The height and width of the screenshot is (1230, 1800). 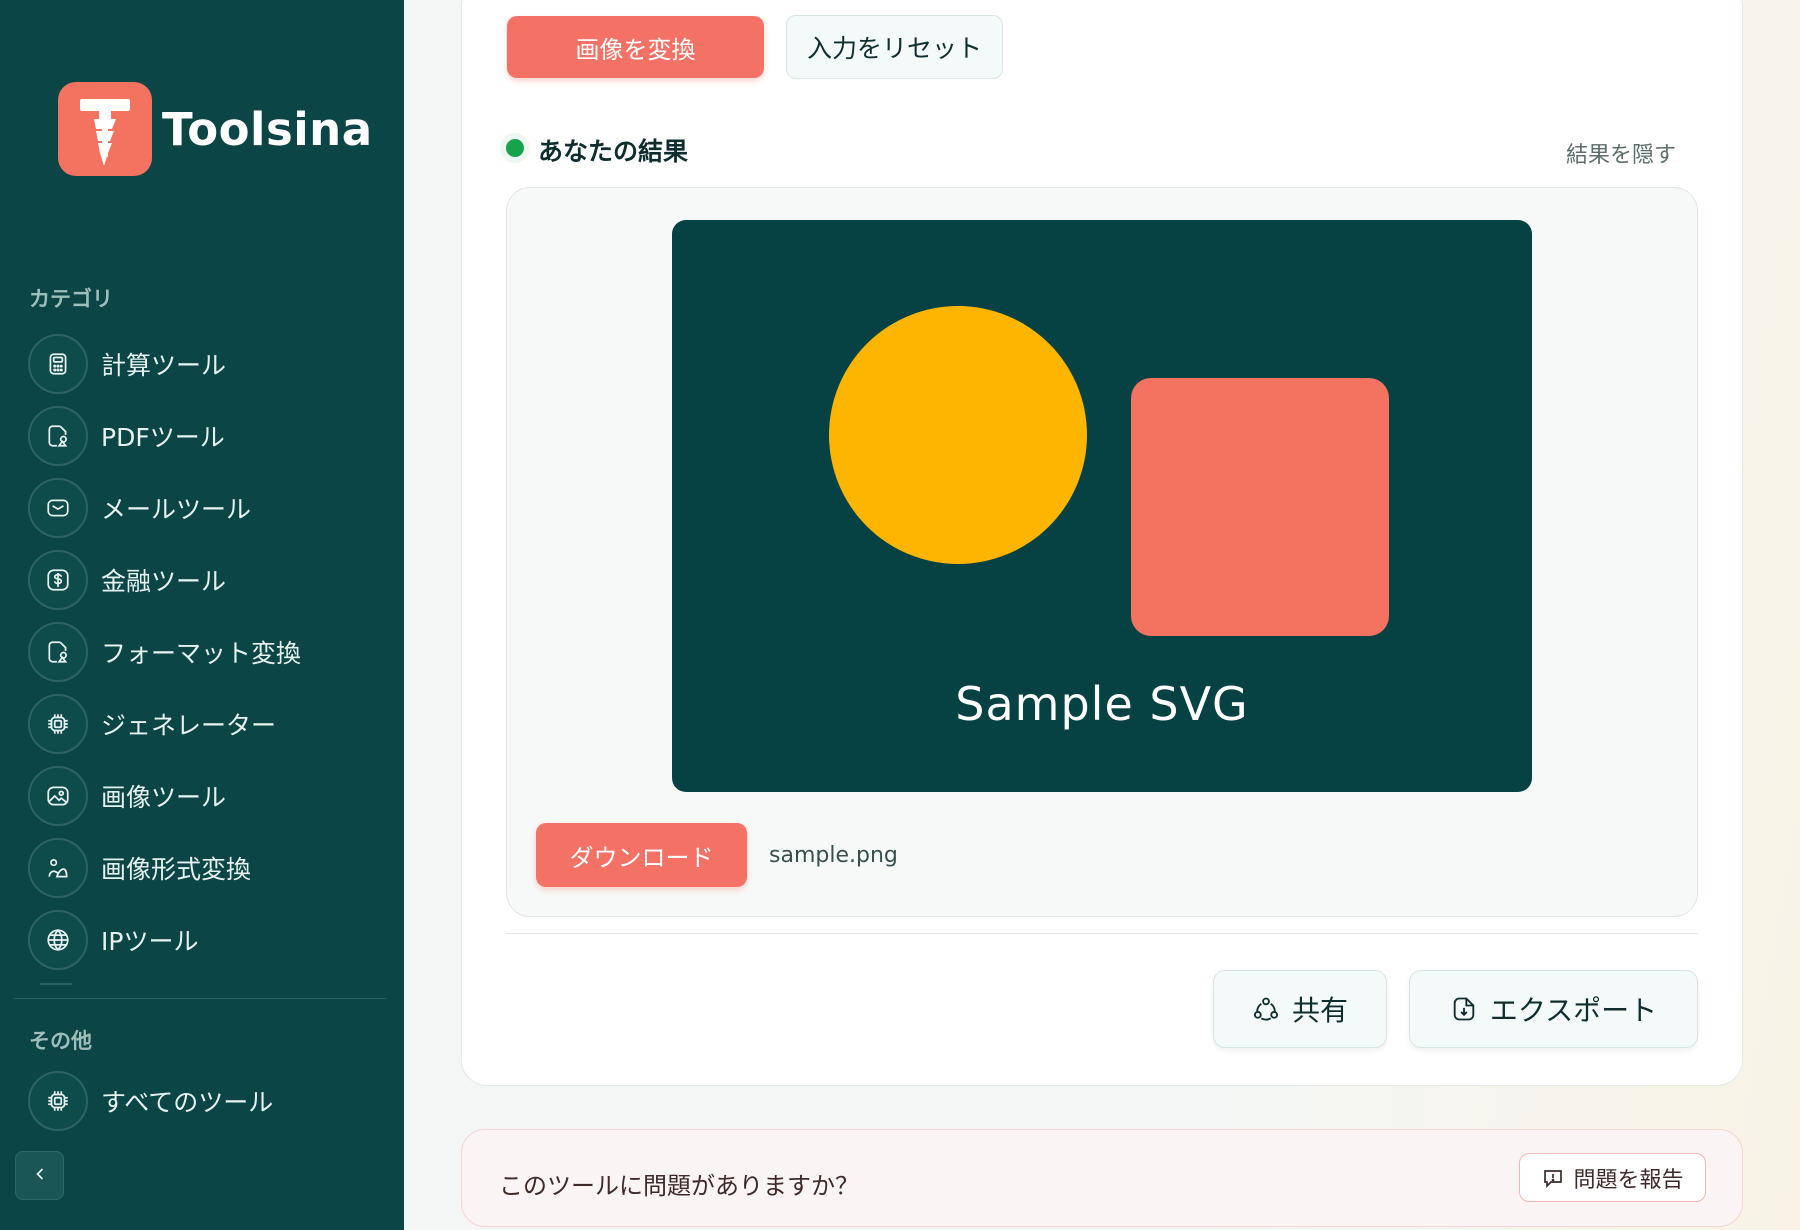 I want to click on sidebar-item-label: IPツール, so click(x=150, y=941).